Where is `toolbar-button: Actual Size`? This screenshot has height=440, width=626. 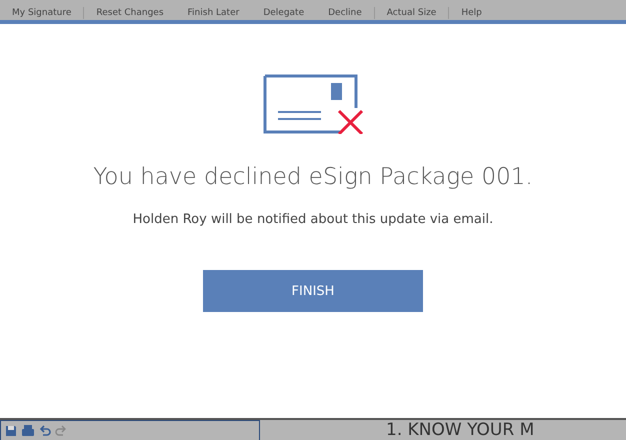 toolbar-button: Actual Size is located at coordinates (412, 13).